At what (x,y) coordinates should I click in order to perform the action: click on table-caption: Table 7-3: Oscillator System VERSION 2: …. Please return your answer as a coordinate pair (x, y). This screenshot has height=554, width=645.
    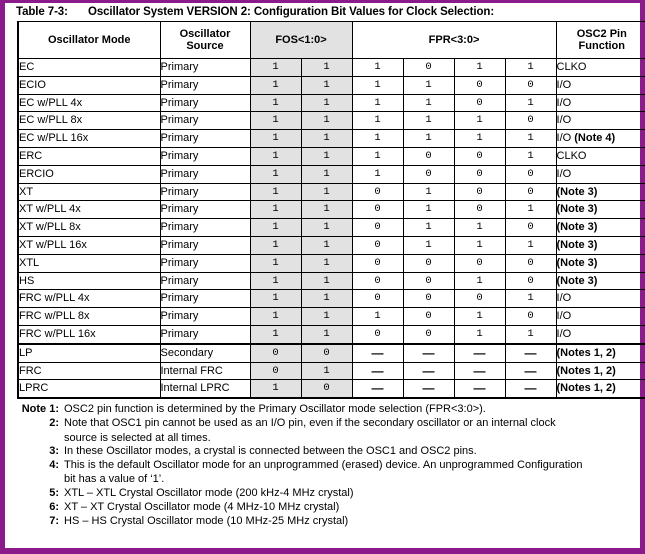
    Looking at the image, I should click on (322, 12).